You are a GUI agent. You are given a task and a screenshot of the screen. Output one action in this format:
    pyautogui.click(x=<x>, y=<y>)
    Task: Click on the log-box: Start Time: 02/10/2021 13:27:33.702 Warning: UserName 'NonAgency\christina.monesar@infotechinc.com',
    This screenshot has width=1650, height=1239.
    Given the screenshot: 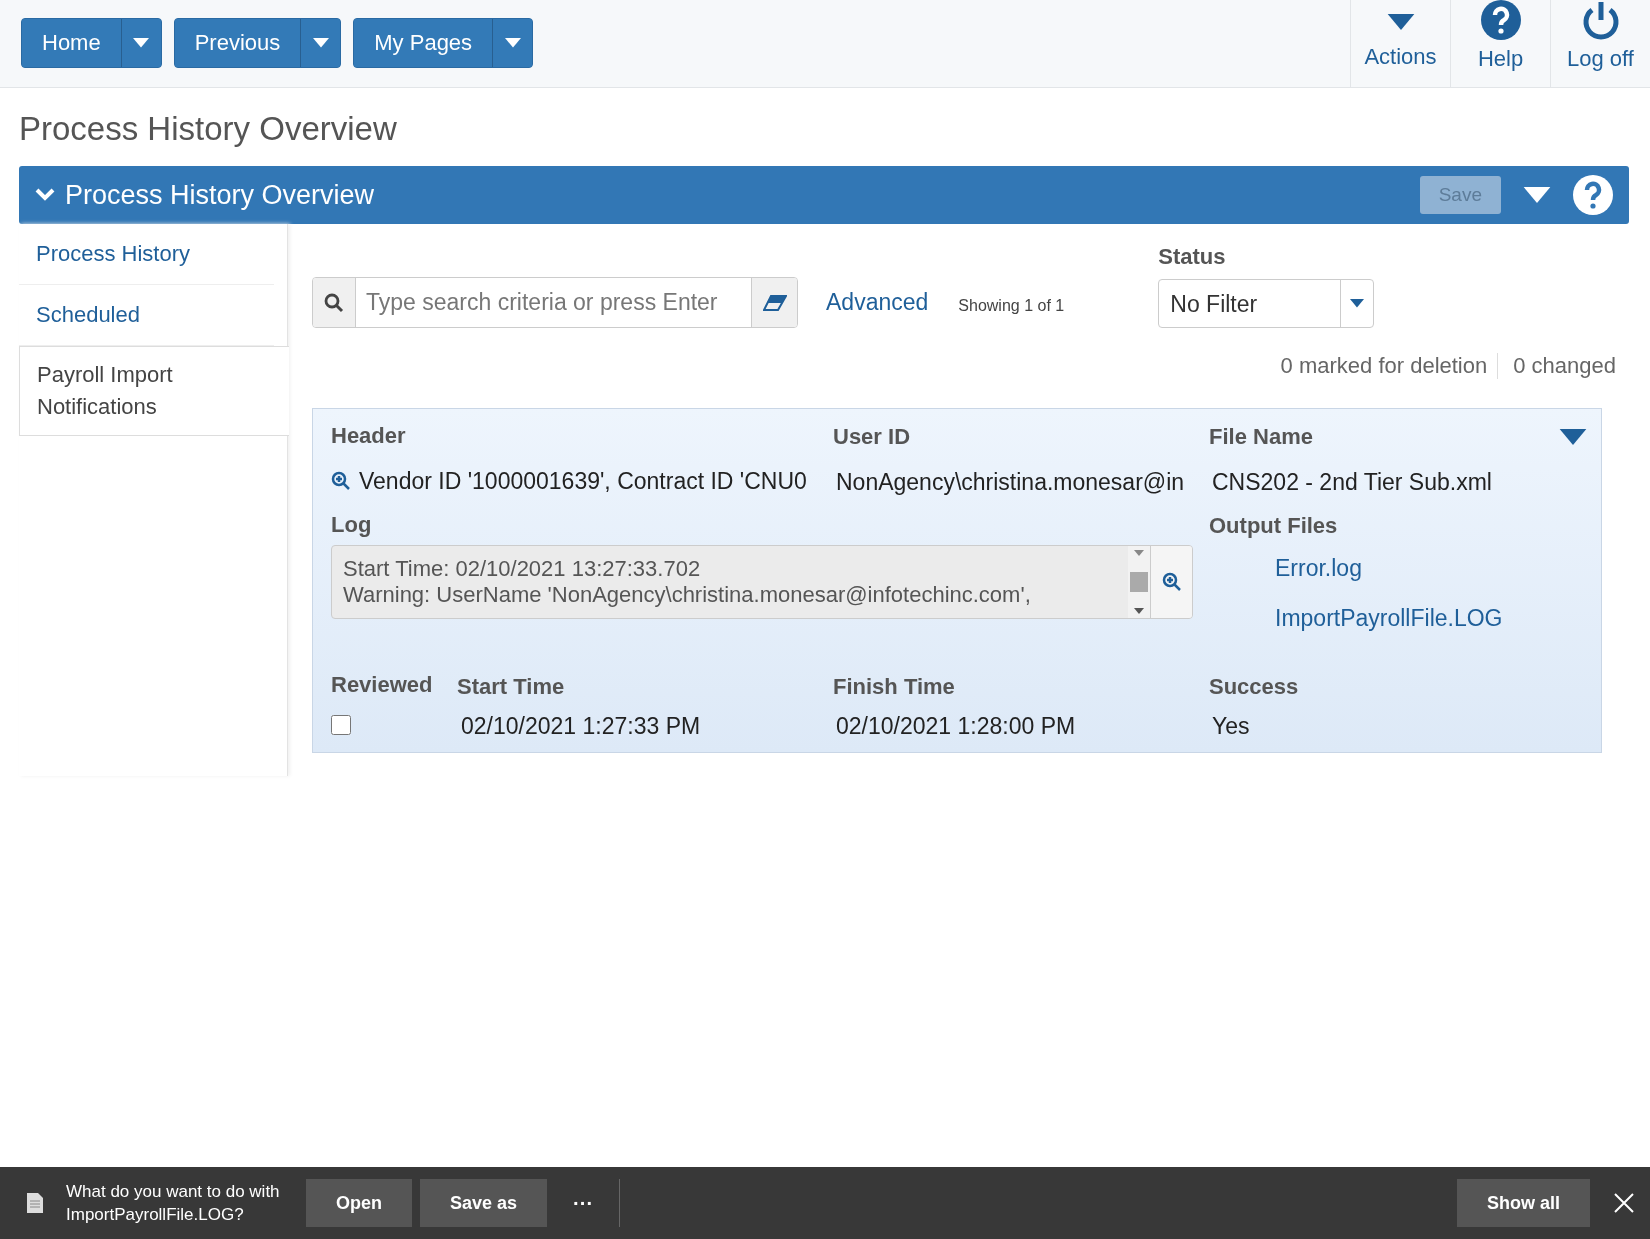 What is the action you would take?
    pyautogui.click(x=762, y=582)
    